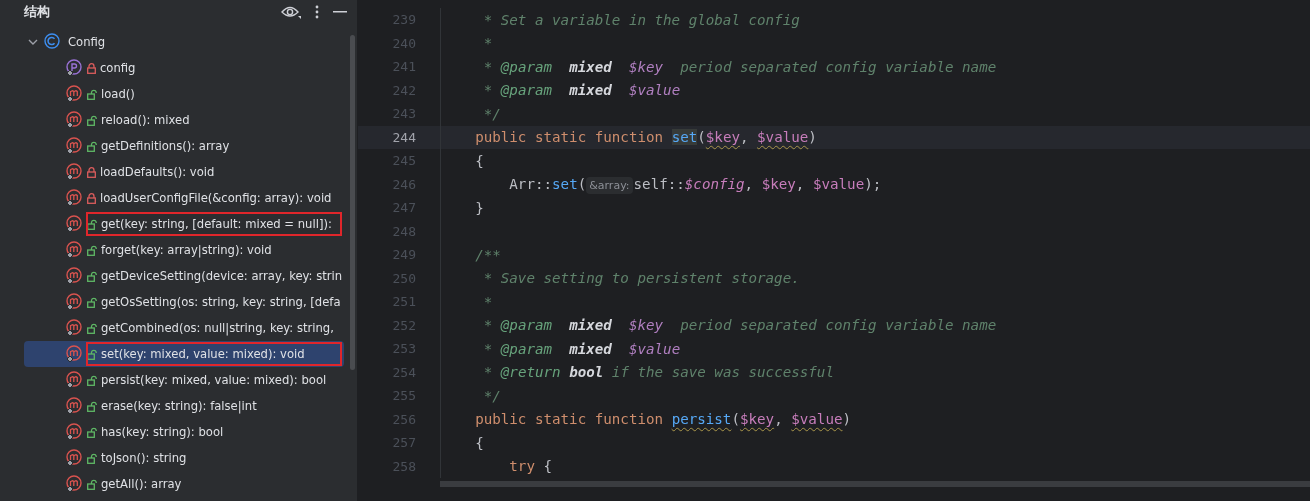 The width and height of the screenshot is (1310, 501). What do you see at coordinates (184, 172) in the screenshot?
I see `tree-item: loadDefaults(): void` at bounding box center [184, 172].